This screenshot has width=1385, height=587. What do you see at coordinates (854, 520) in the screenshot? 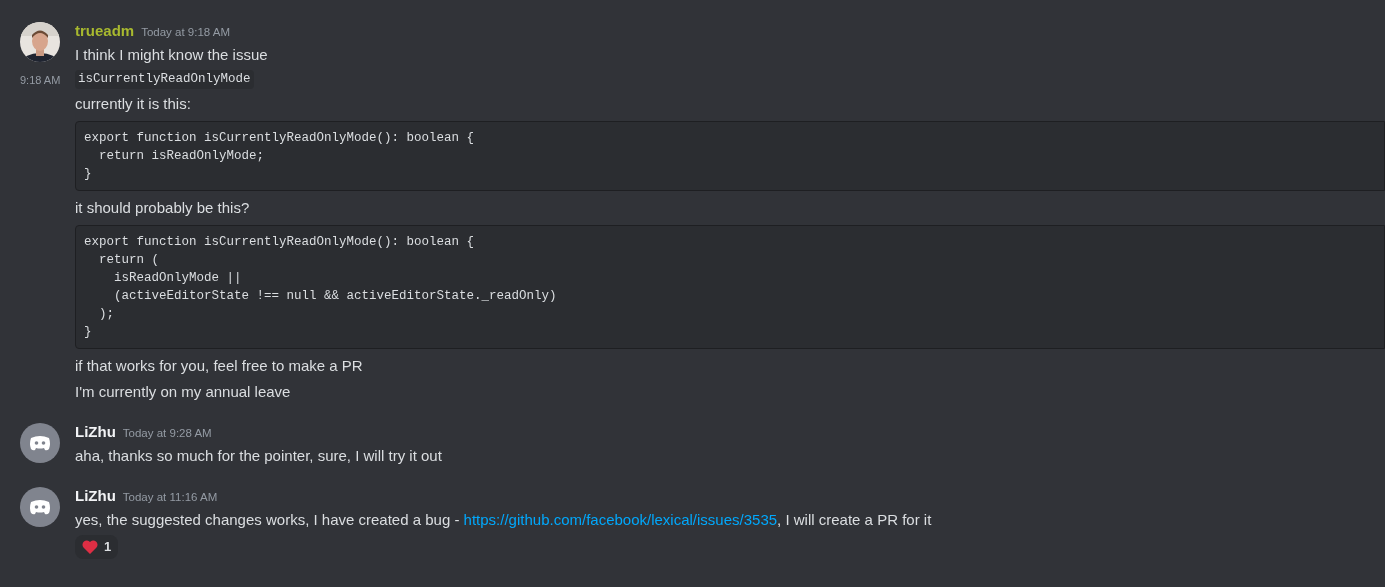
I see `message-text: , I will create a PR for it` at bounding box center [854, 520].